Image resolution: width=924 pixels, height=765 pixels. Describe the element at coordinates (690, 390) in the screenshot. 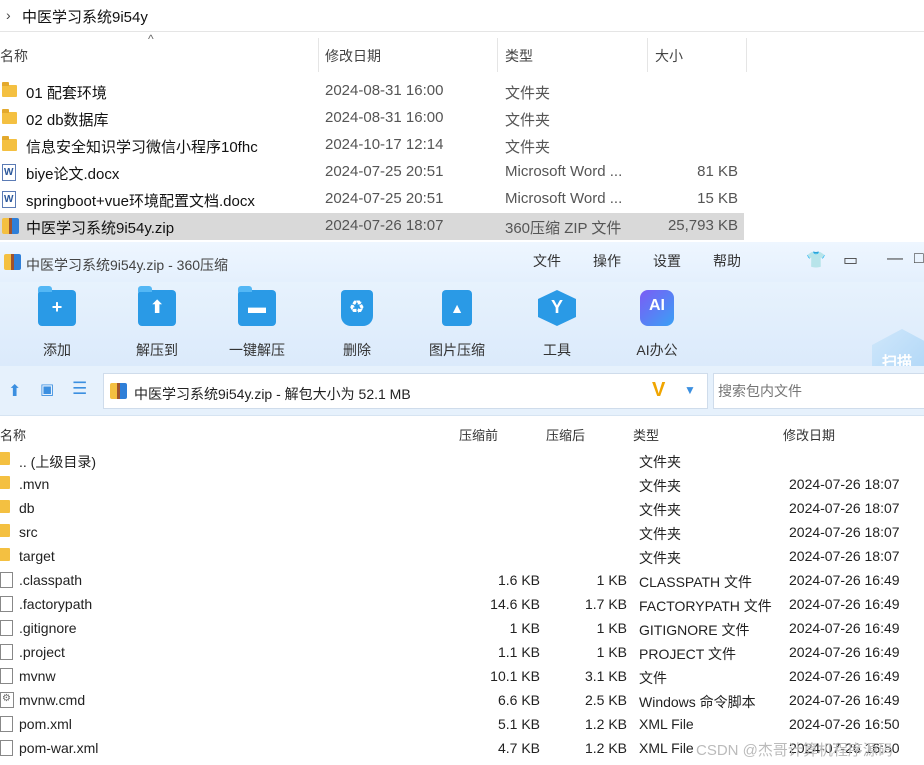

I see `dropdown-arrow-icon: ▼` at that location.